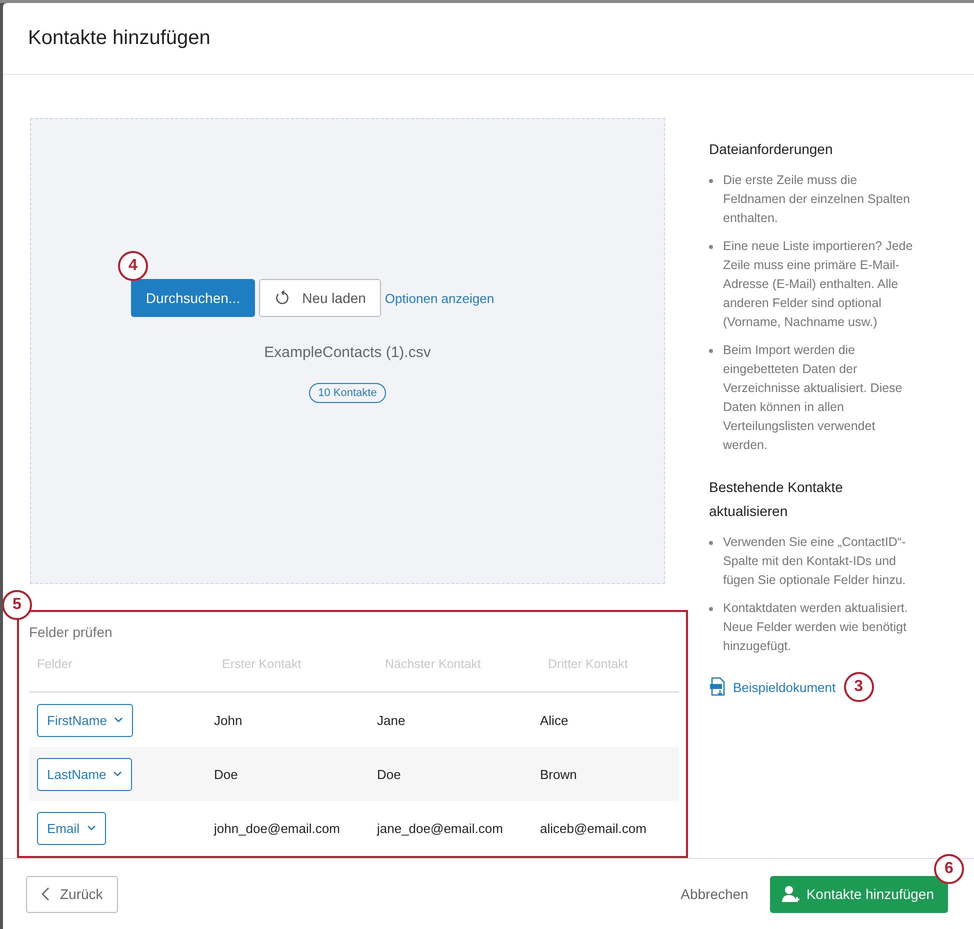 This screenshot has height=929, width=974. What do you see at coordinates (71, 632) in the screenshot?
I see `section-title: Felder prüfen` at bounding box center [71, 632].